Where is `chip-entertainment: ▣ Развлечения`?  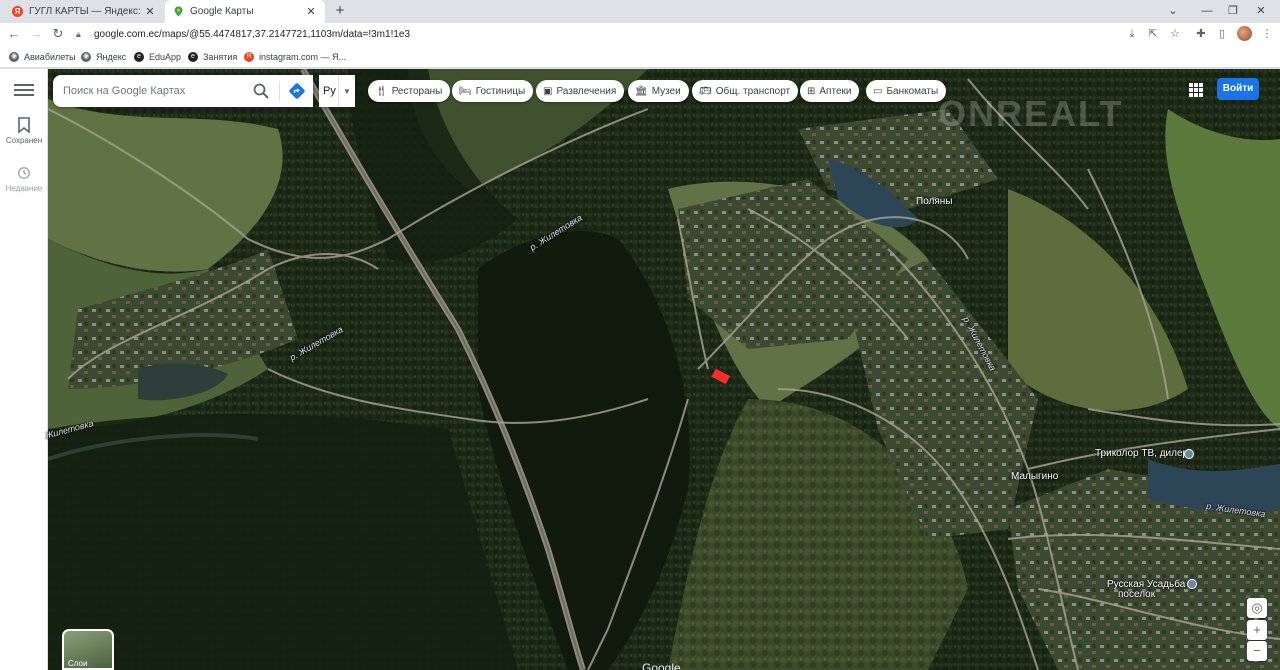
chip-entertainment: ▣ Развлечения is located at coordinates (580, 91).